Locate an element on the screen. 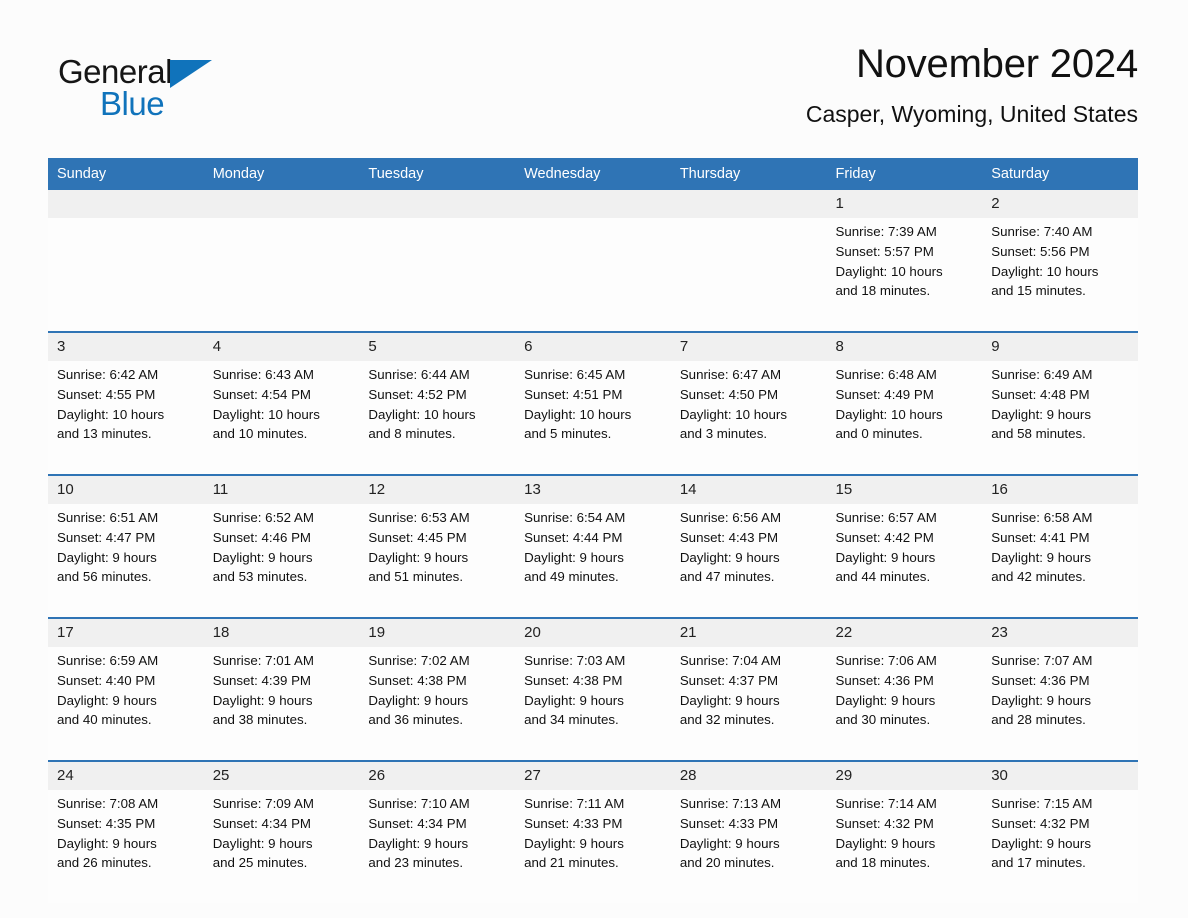 Image resolution: width=1188 pixels, height=918 pixels. daylight-text-cont: and 3 minutes. is located at coordinates (723, 434).